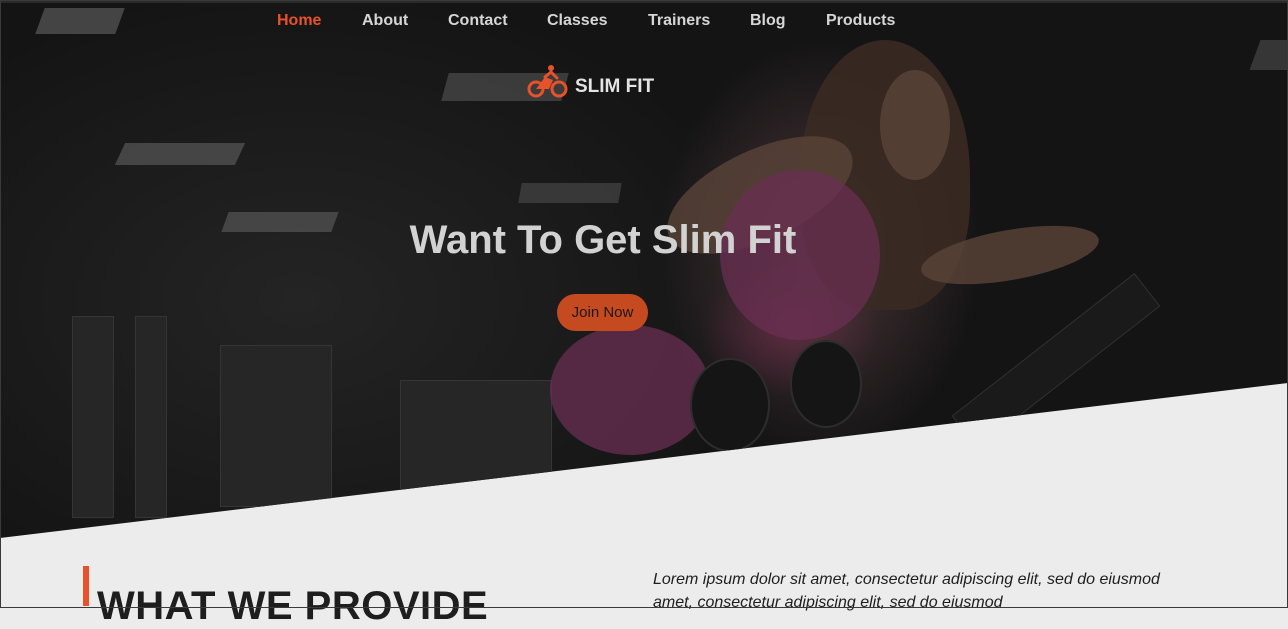  Describe the element at coordinates (602, 312) in the screenshot. I see `join-now-button: Join Now` at that location.